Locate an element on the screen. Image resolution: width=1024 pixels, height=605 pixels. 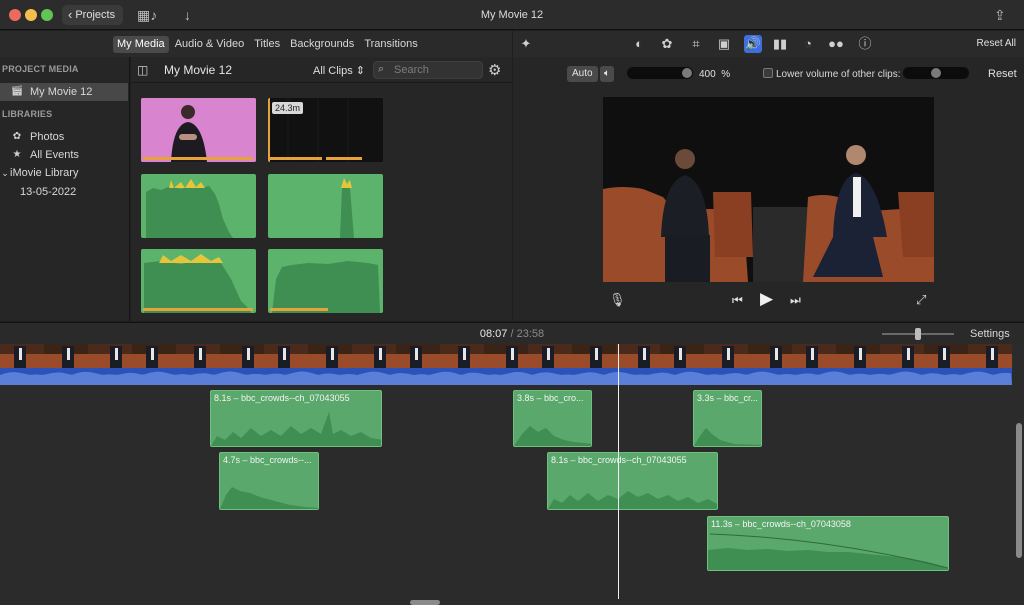
waveform-shape is located at coordinates (506, 378).